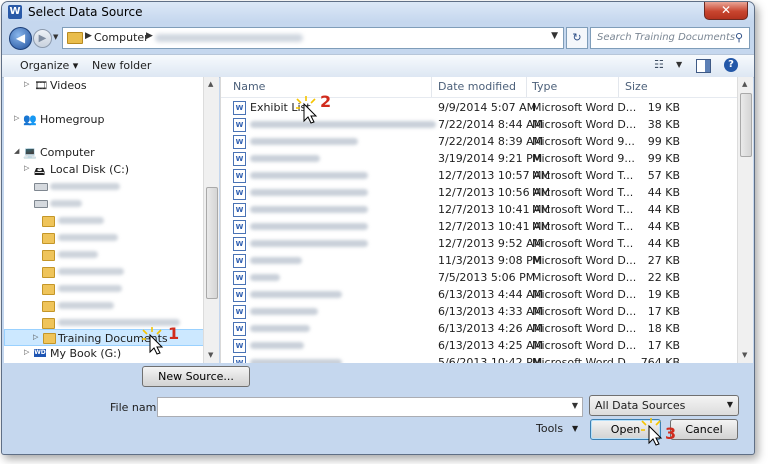  I want to click on nav-item-homegroup: ▷ 👥 Homegroup, so click(111, 119).